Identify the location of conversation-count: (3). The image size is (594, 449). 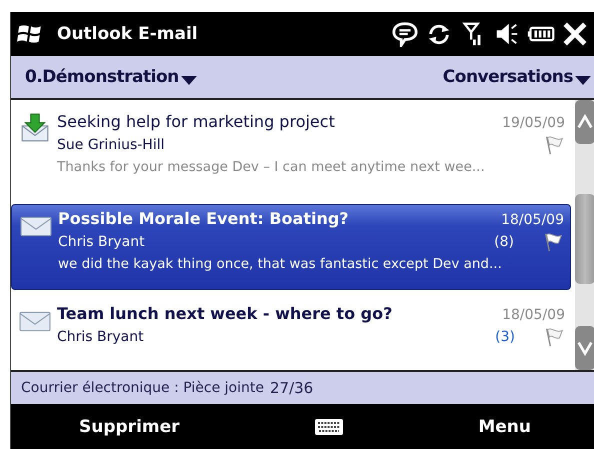
(505, 337).